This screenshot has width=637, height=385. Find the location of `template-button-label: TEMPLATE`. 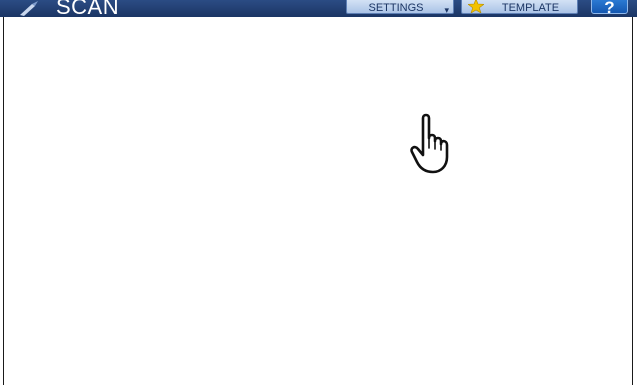

template-button-label: TEMPLATE is located at coordinates (530, 8).